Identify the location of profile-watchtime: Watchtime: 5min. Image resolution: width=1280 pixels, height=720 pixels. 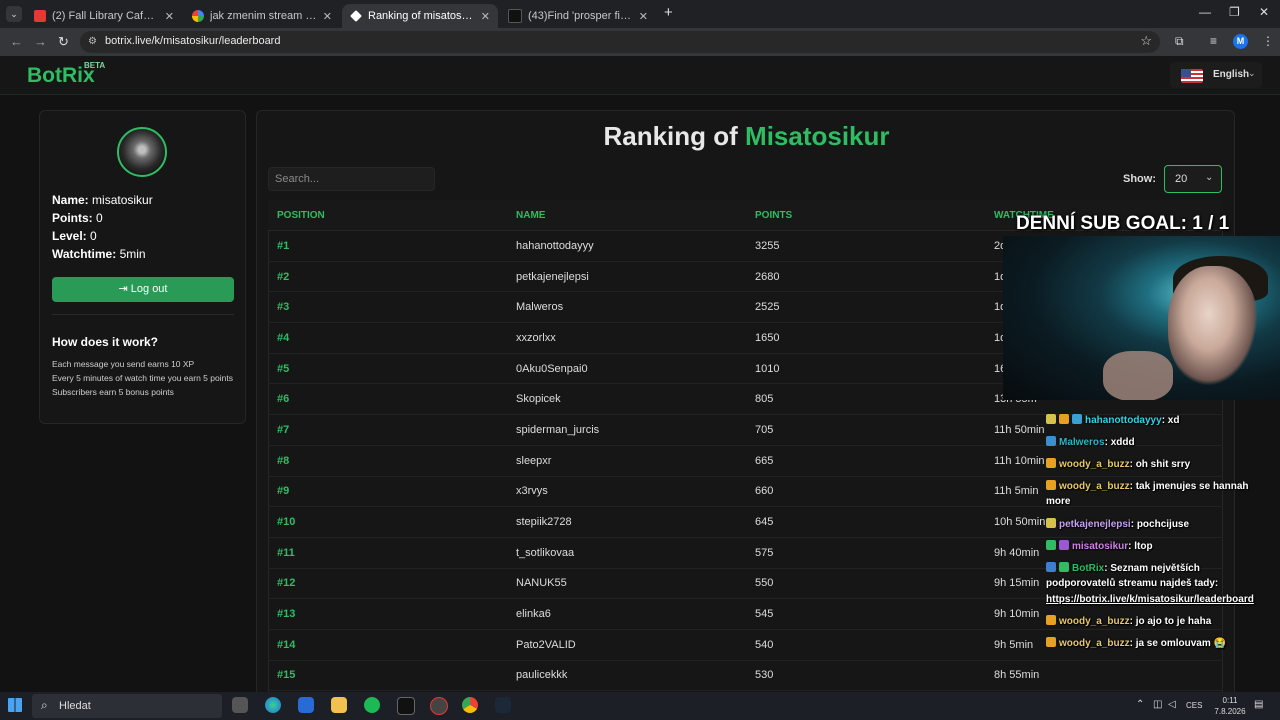
(99, 254).